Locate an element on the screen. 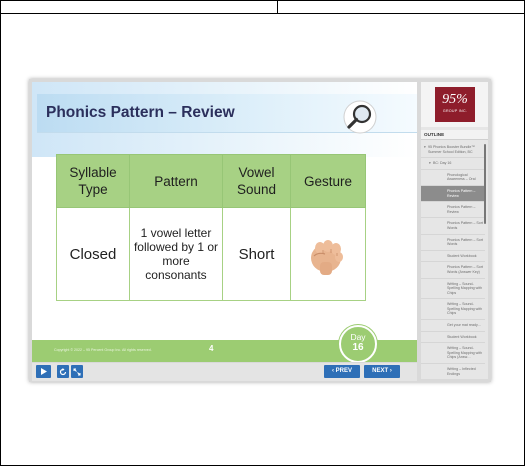  player-controlbar: ‹ PREV NEXT › is located at coordinates (224, 372).